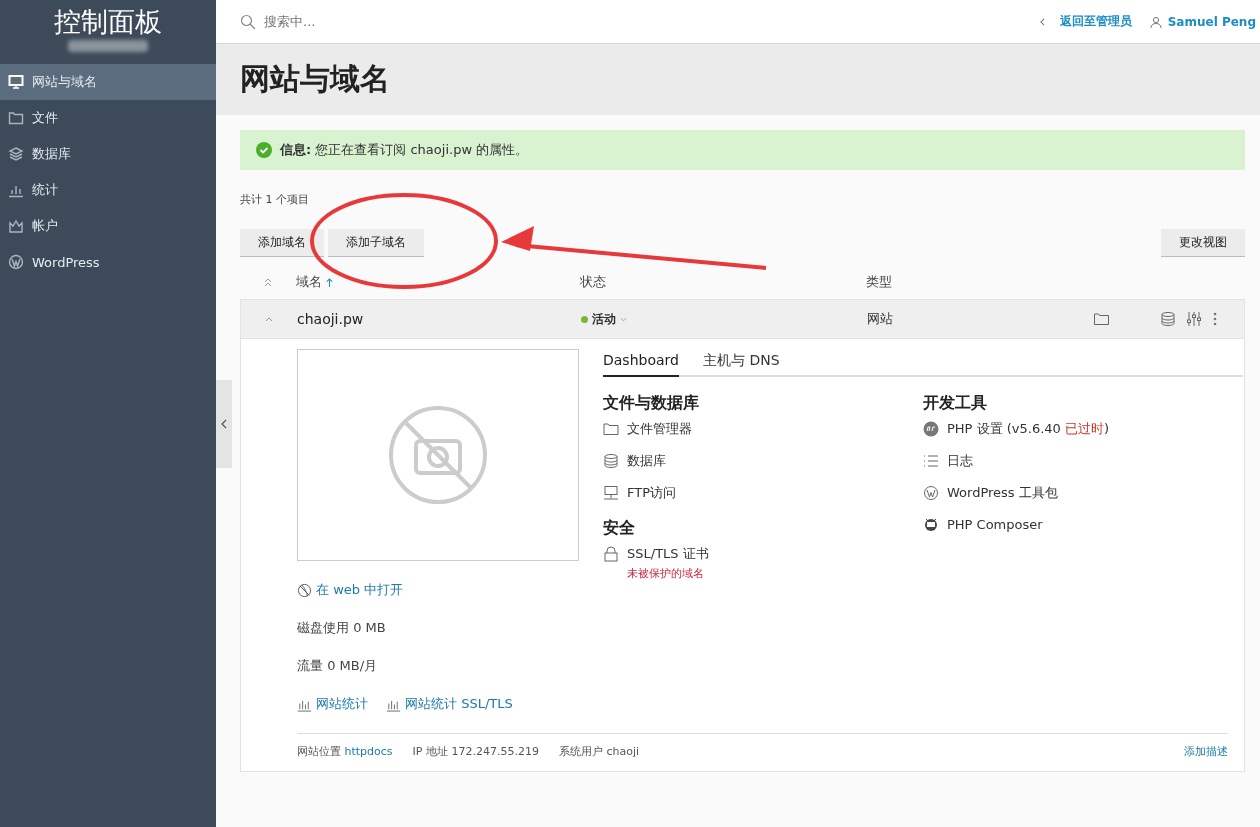  Describe the element at coordinates (1083, 461) in the screenshot. I see `tool-link: 日志` at that location.